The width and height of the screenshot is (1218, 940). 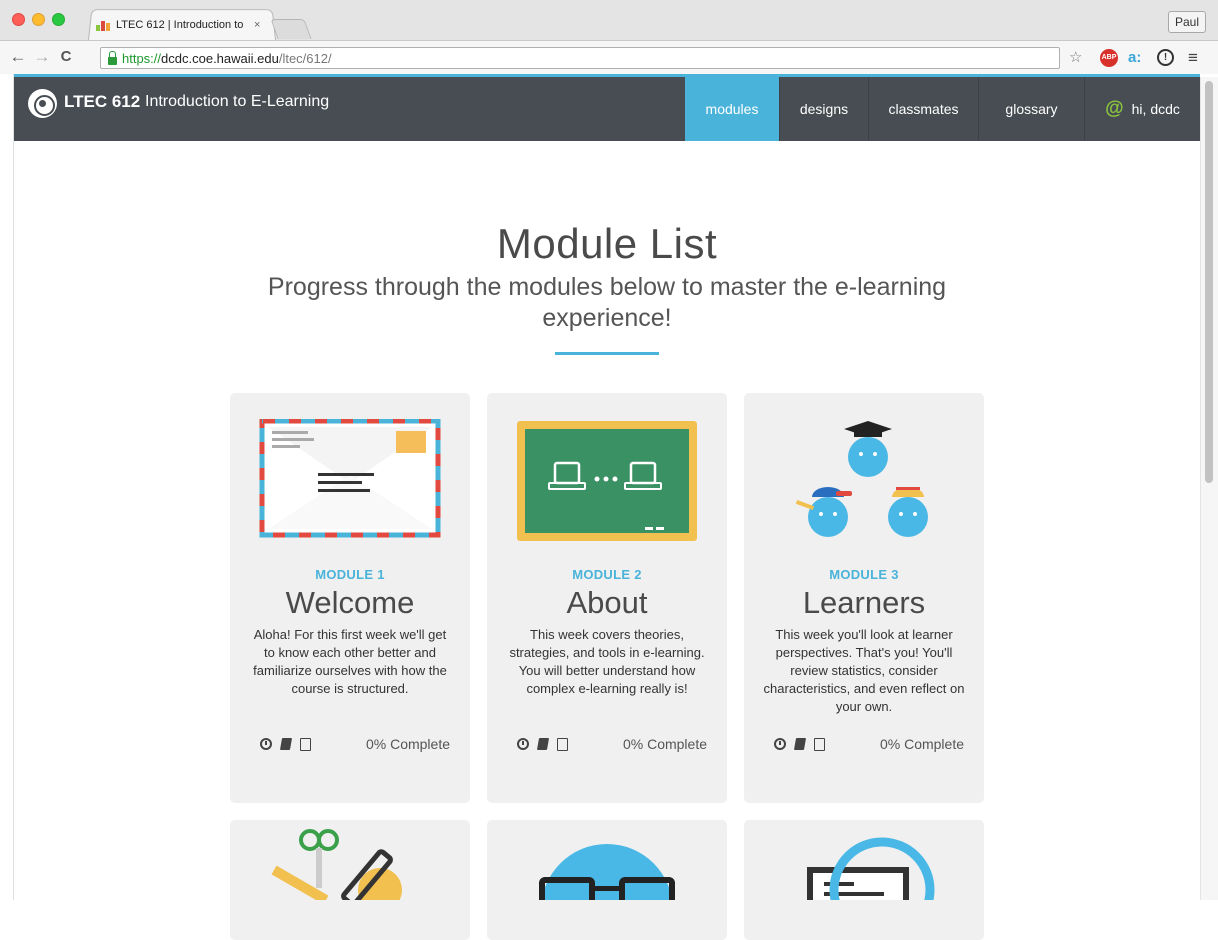 I want to click on profile-button: Paul, so click(x=1186, y=22).